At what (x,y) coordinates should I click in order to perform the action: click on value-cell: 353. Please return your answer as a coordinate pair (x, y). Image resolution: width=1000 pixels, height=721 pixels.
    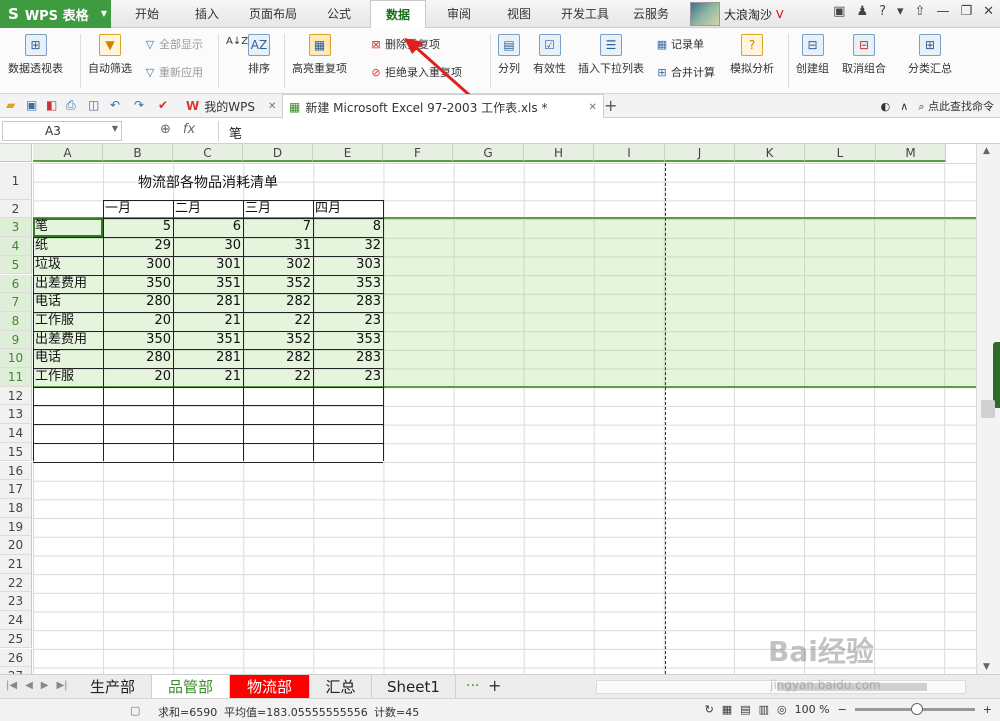
    Looking at the image, I should click on (348, 284).